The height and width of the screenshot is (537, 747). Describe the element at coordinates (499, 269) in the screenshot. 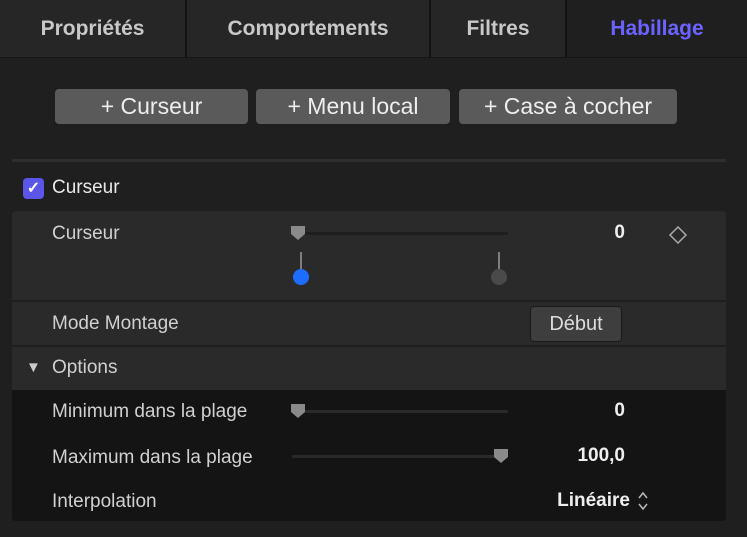

I see `snapshot-knob-gray-icon` at that location.